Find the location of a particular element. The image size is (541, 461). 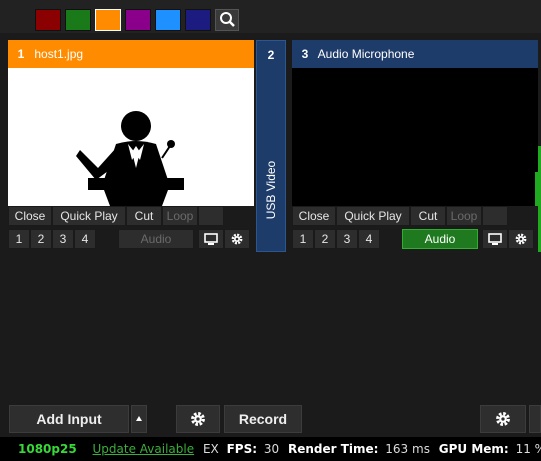

render-time-value: 163 ms is located at coordinates (407, 449).